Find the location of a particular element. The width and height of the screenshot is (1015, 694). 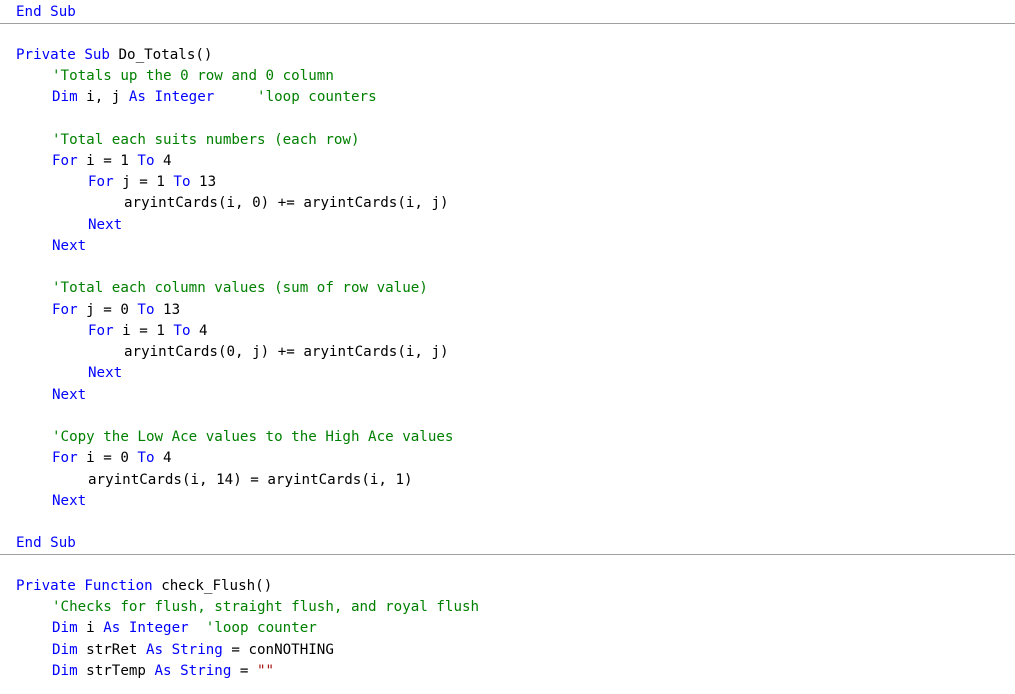

code-line: For j = 0 To 13 is located at coordinates (116, 310).